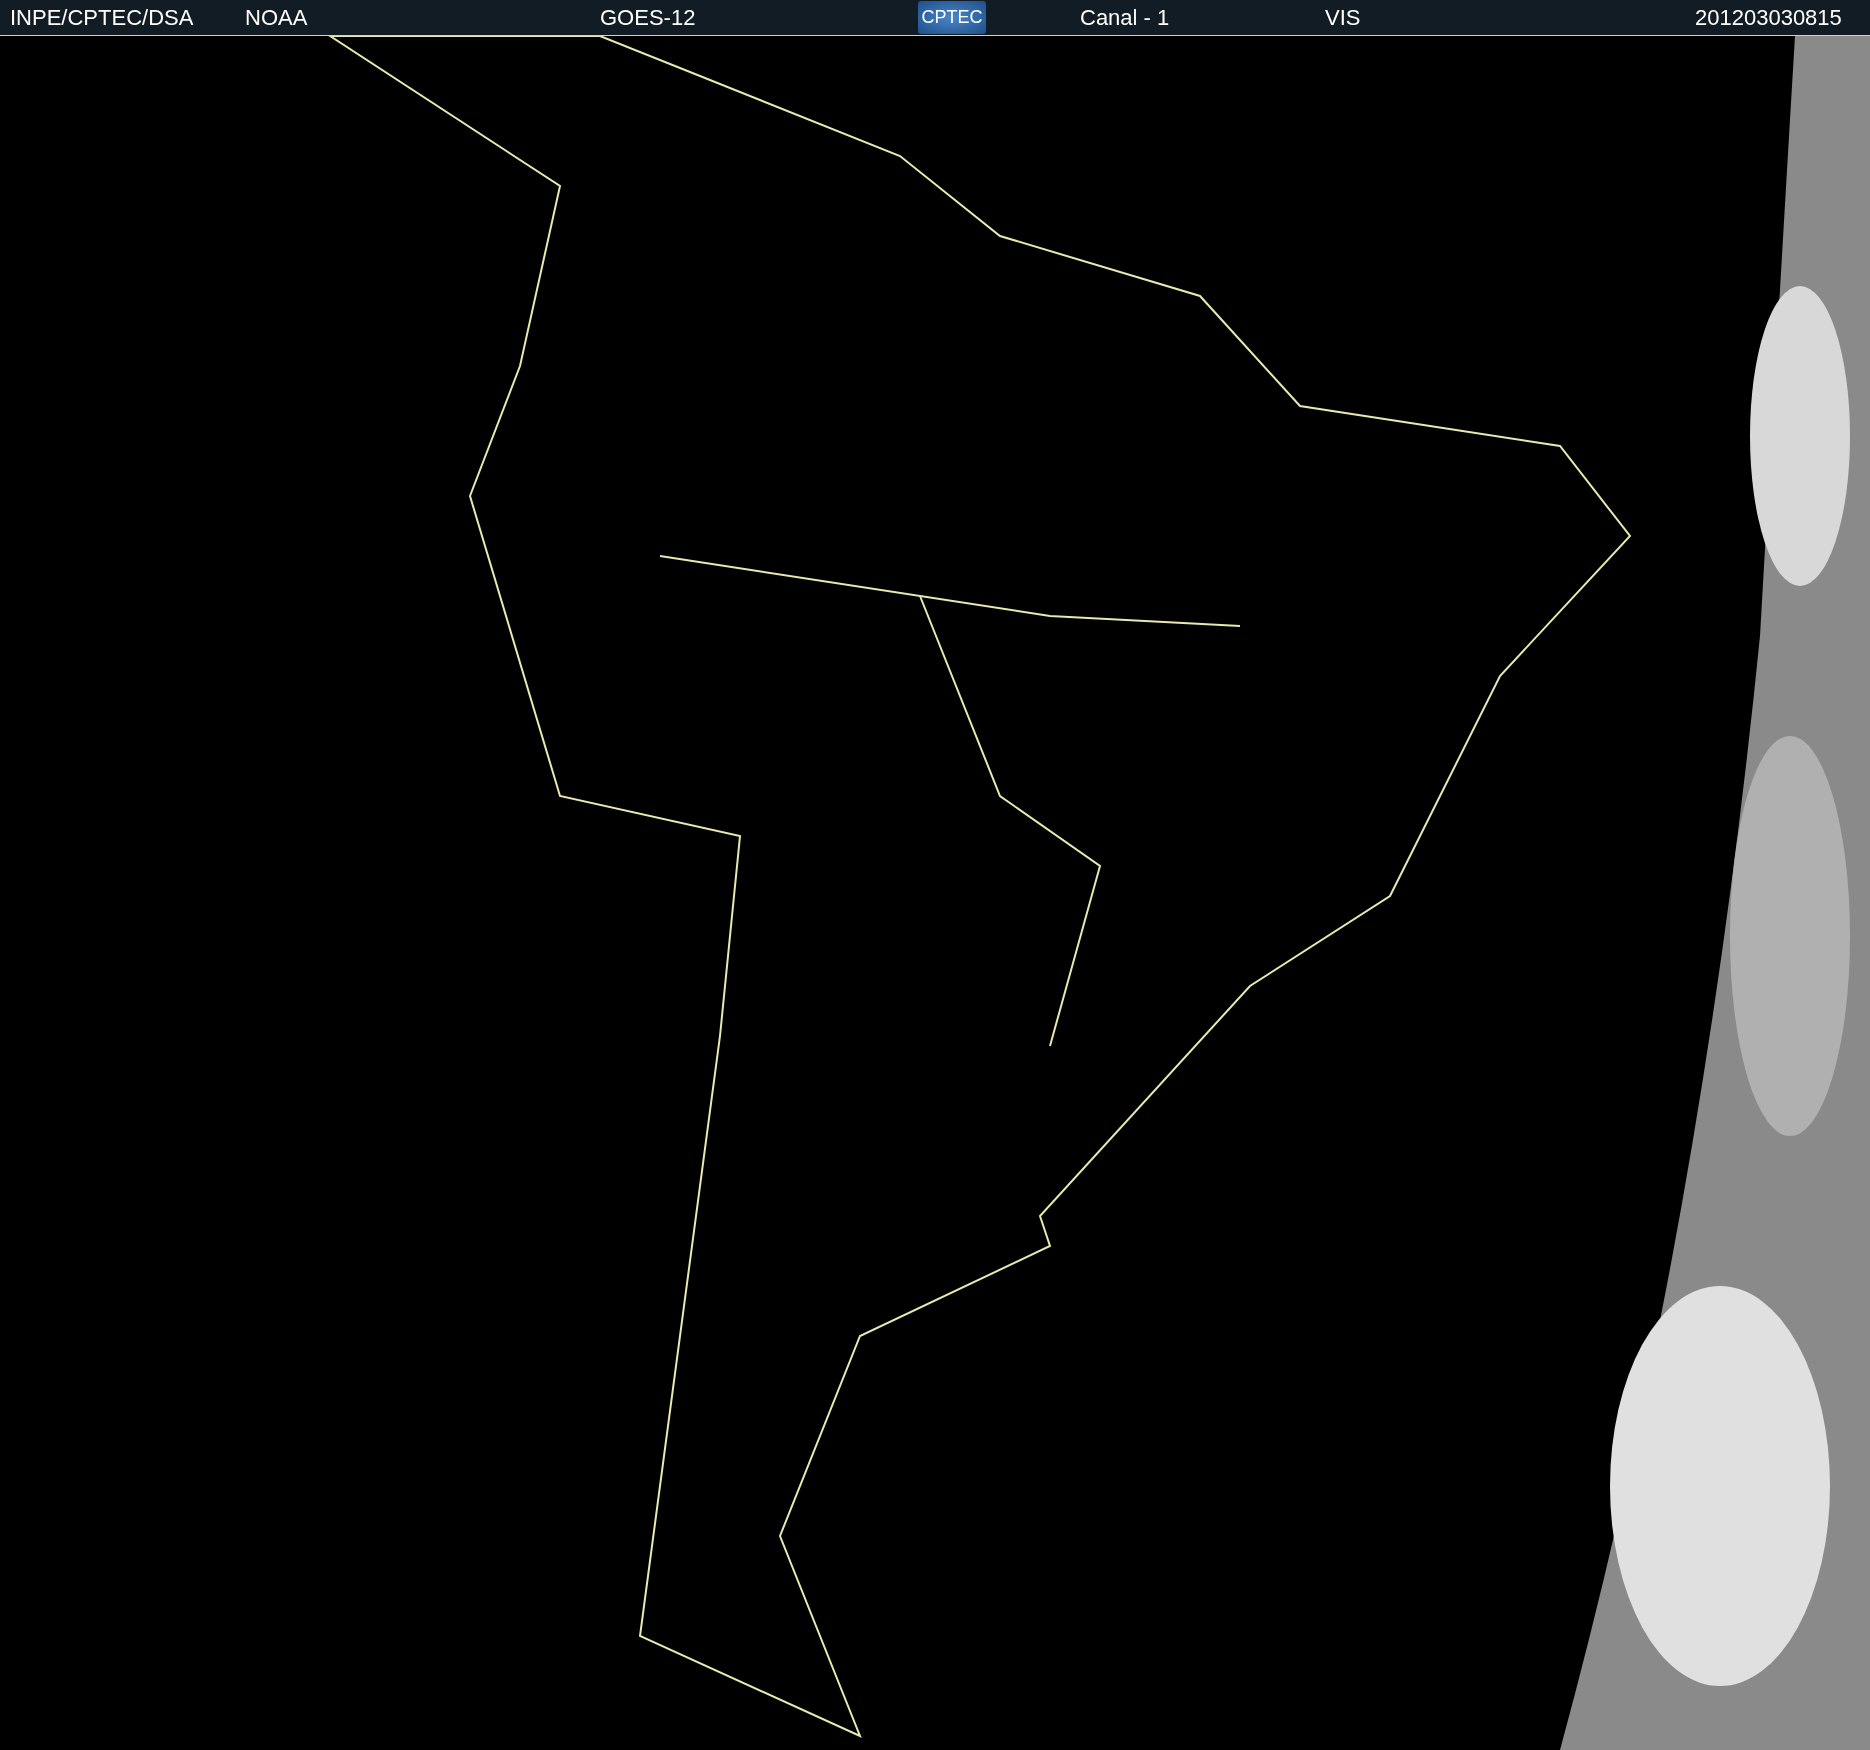 Image resolution: width=1870 pixels, height=1750 pixels. What do you see at coordinates (1768, 18) in the screenshot?
I see `header-label: 201203030815` at bounding box center [1768, 18].